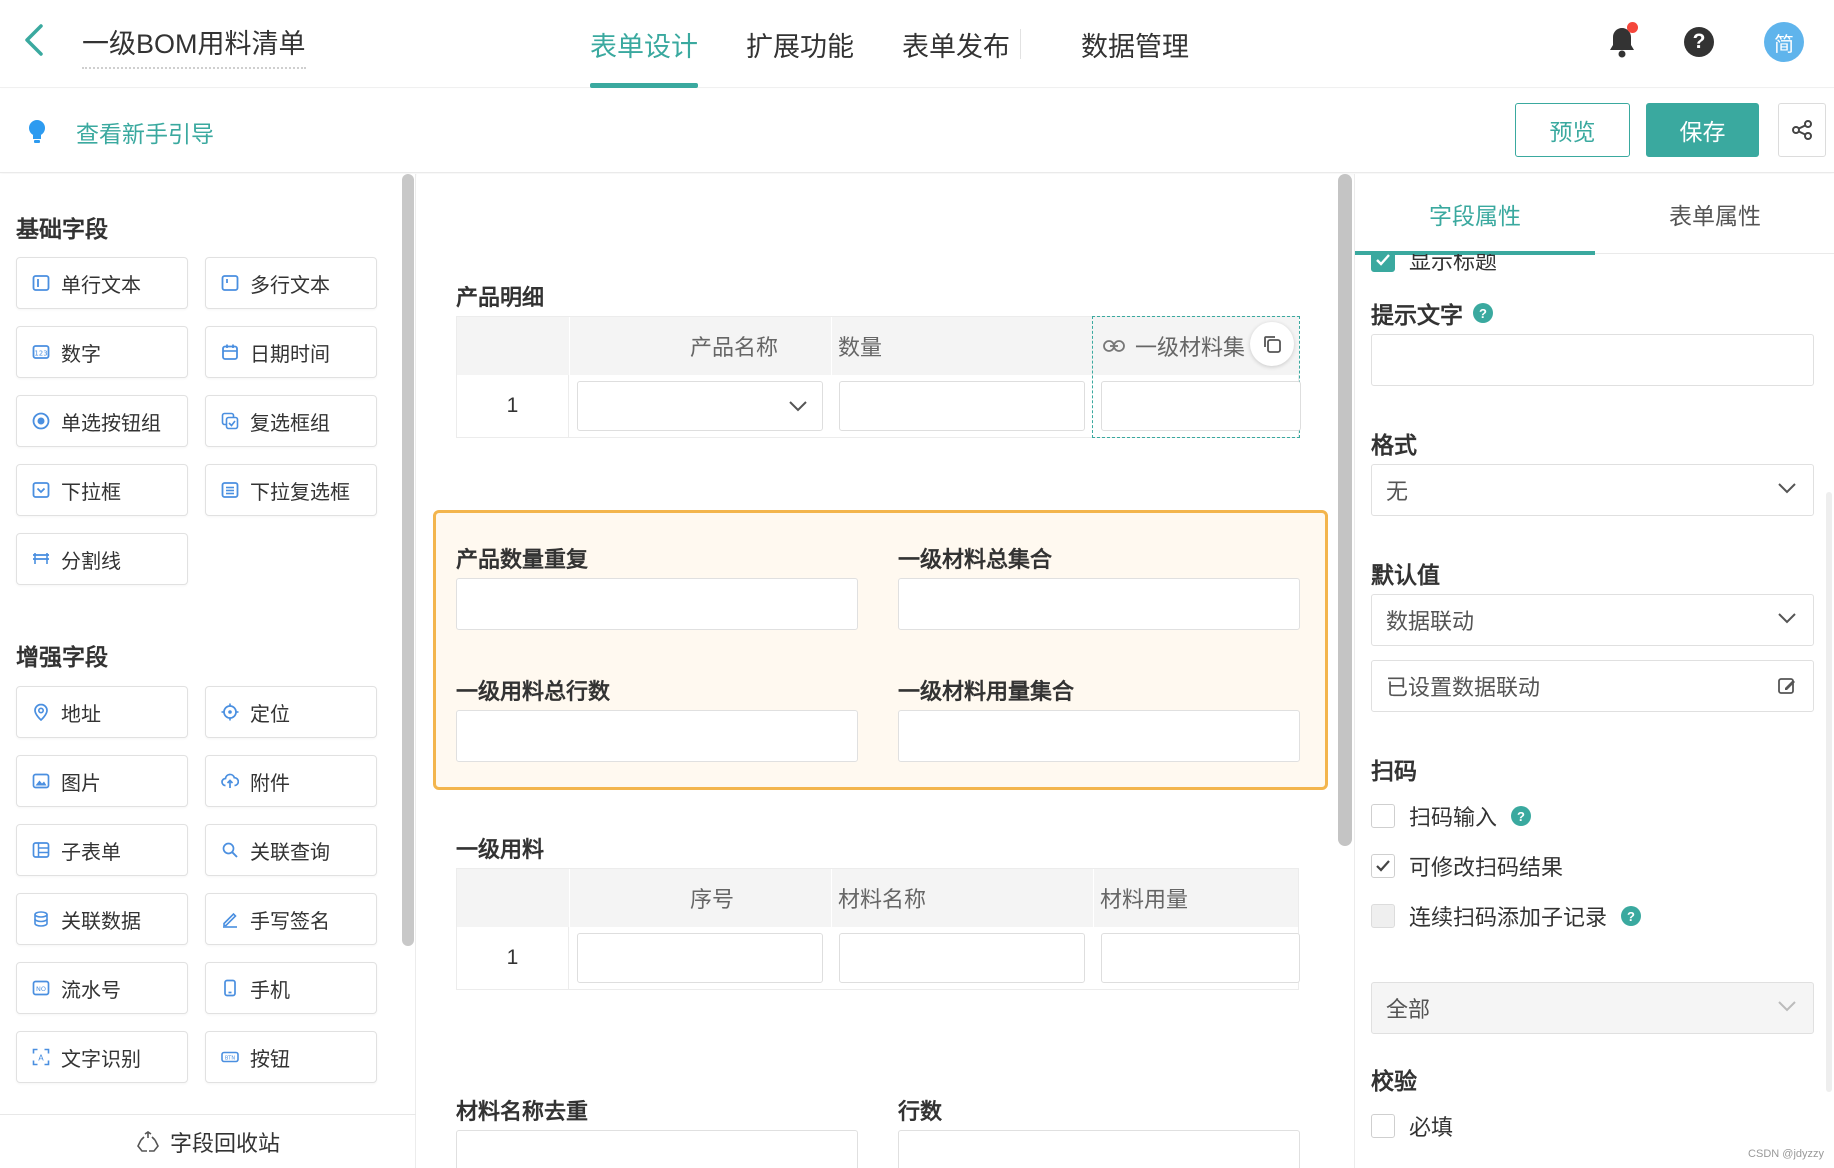  Describe the element at coordinates (800, 44) in the screenshot. I see `tab-extensions: 扩展功能` at that location.